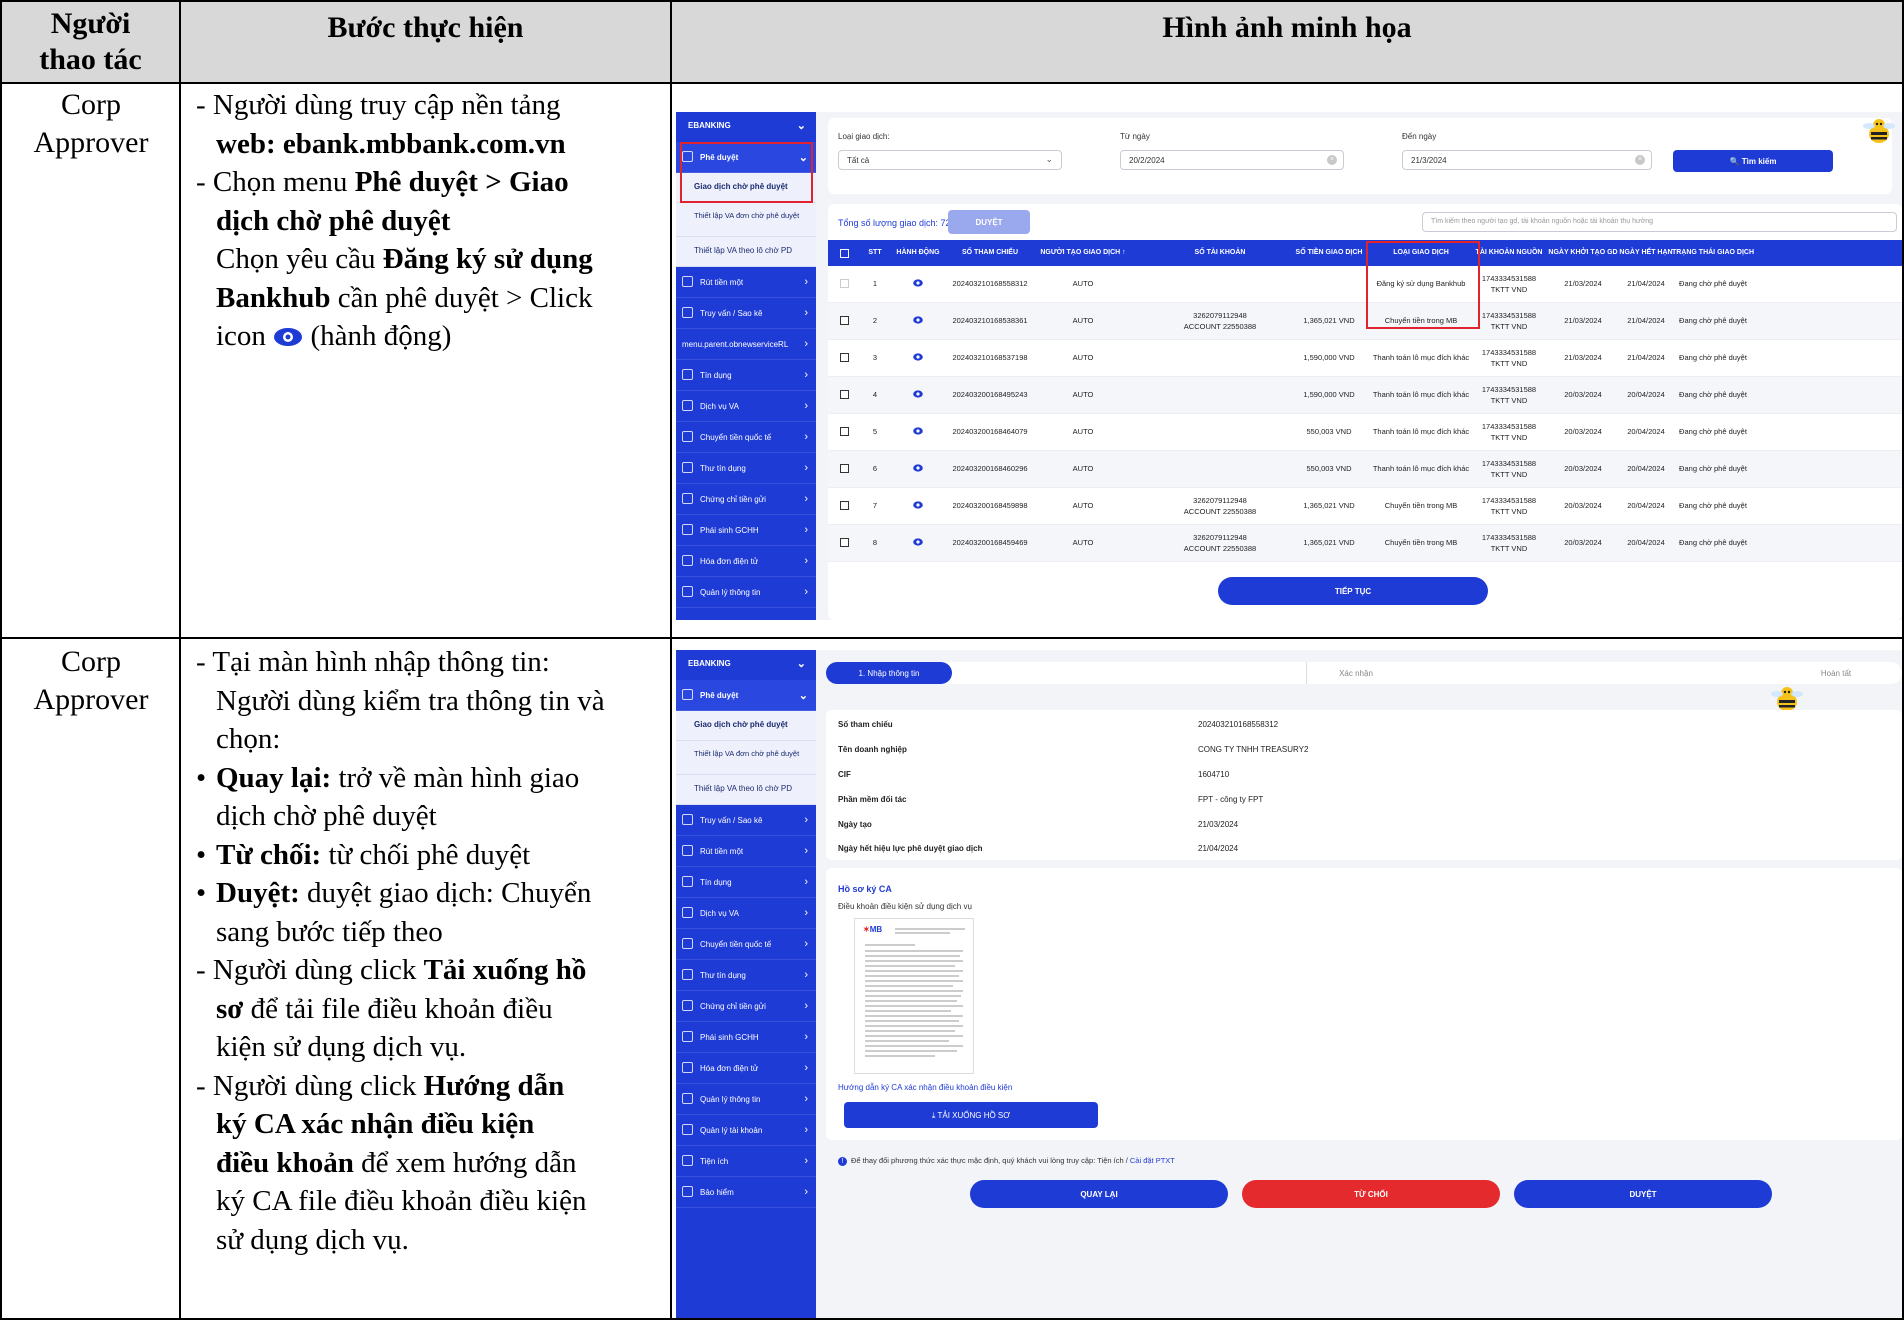 The height and width of the screenshot is (1320, 1904). Describe the element at coordinates (1753, 161) in the screenshot. I see `search-button: 🔍 Tìm kiếm` at that location.